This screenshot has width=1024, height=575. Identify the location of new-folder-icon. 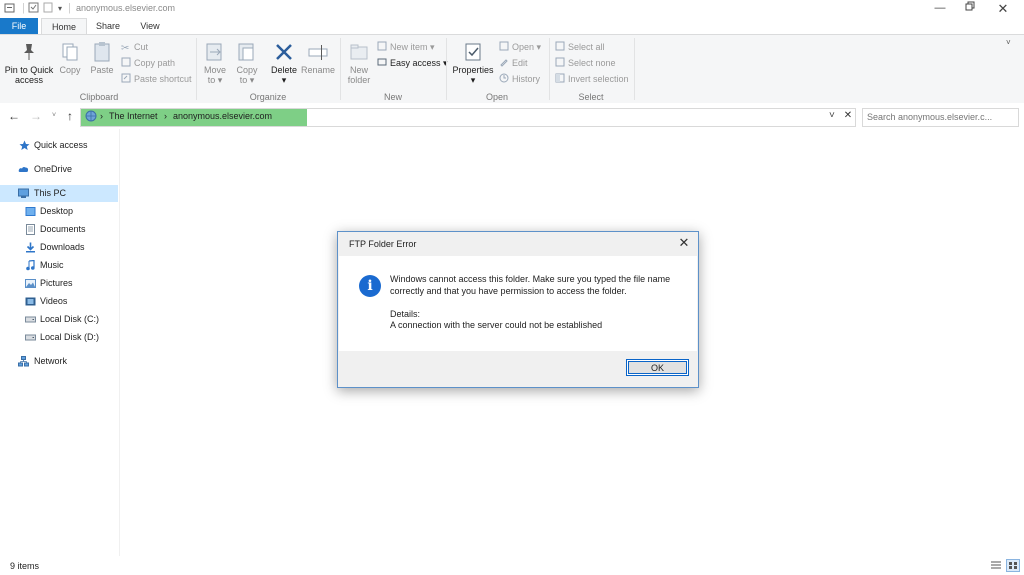
(359, 52).